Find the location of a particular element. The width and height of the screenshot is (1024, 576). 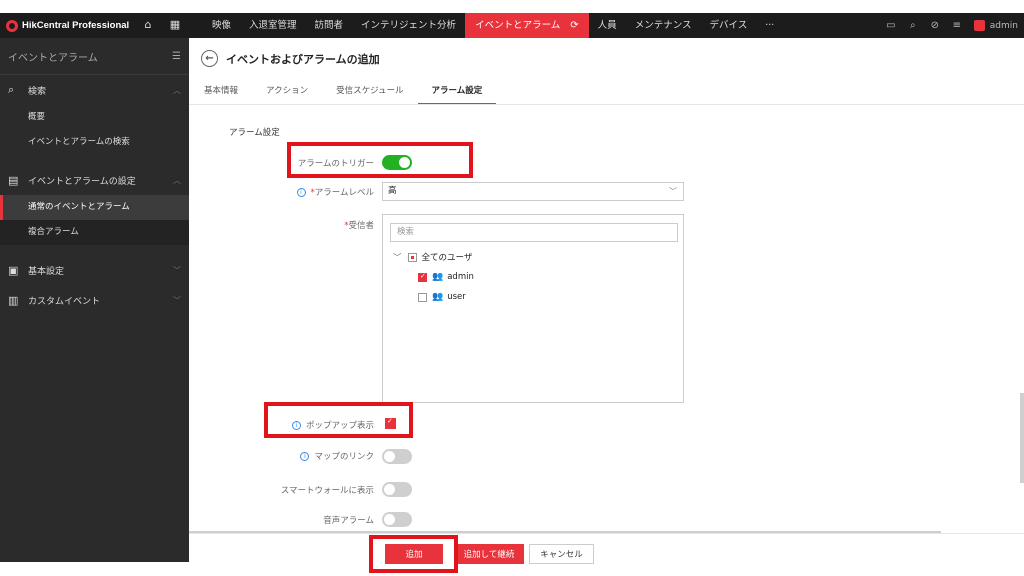

brand: HikCentral Professional is located at coordinates (67, 25).